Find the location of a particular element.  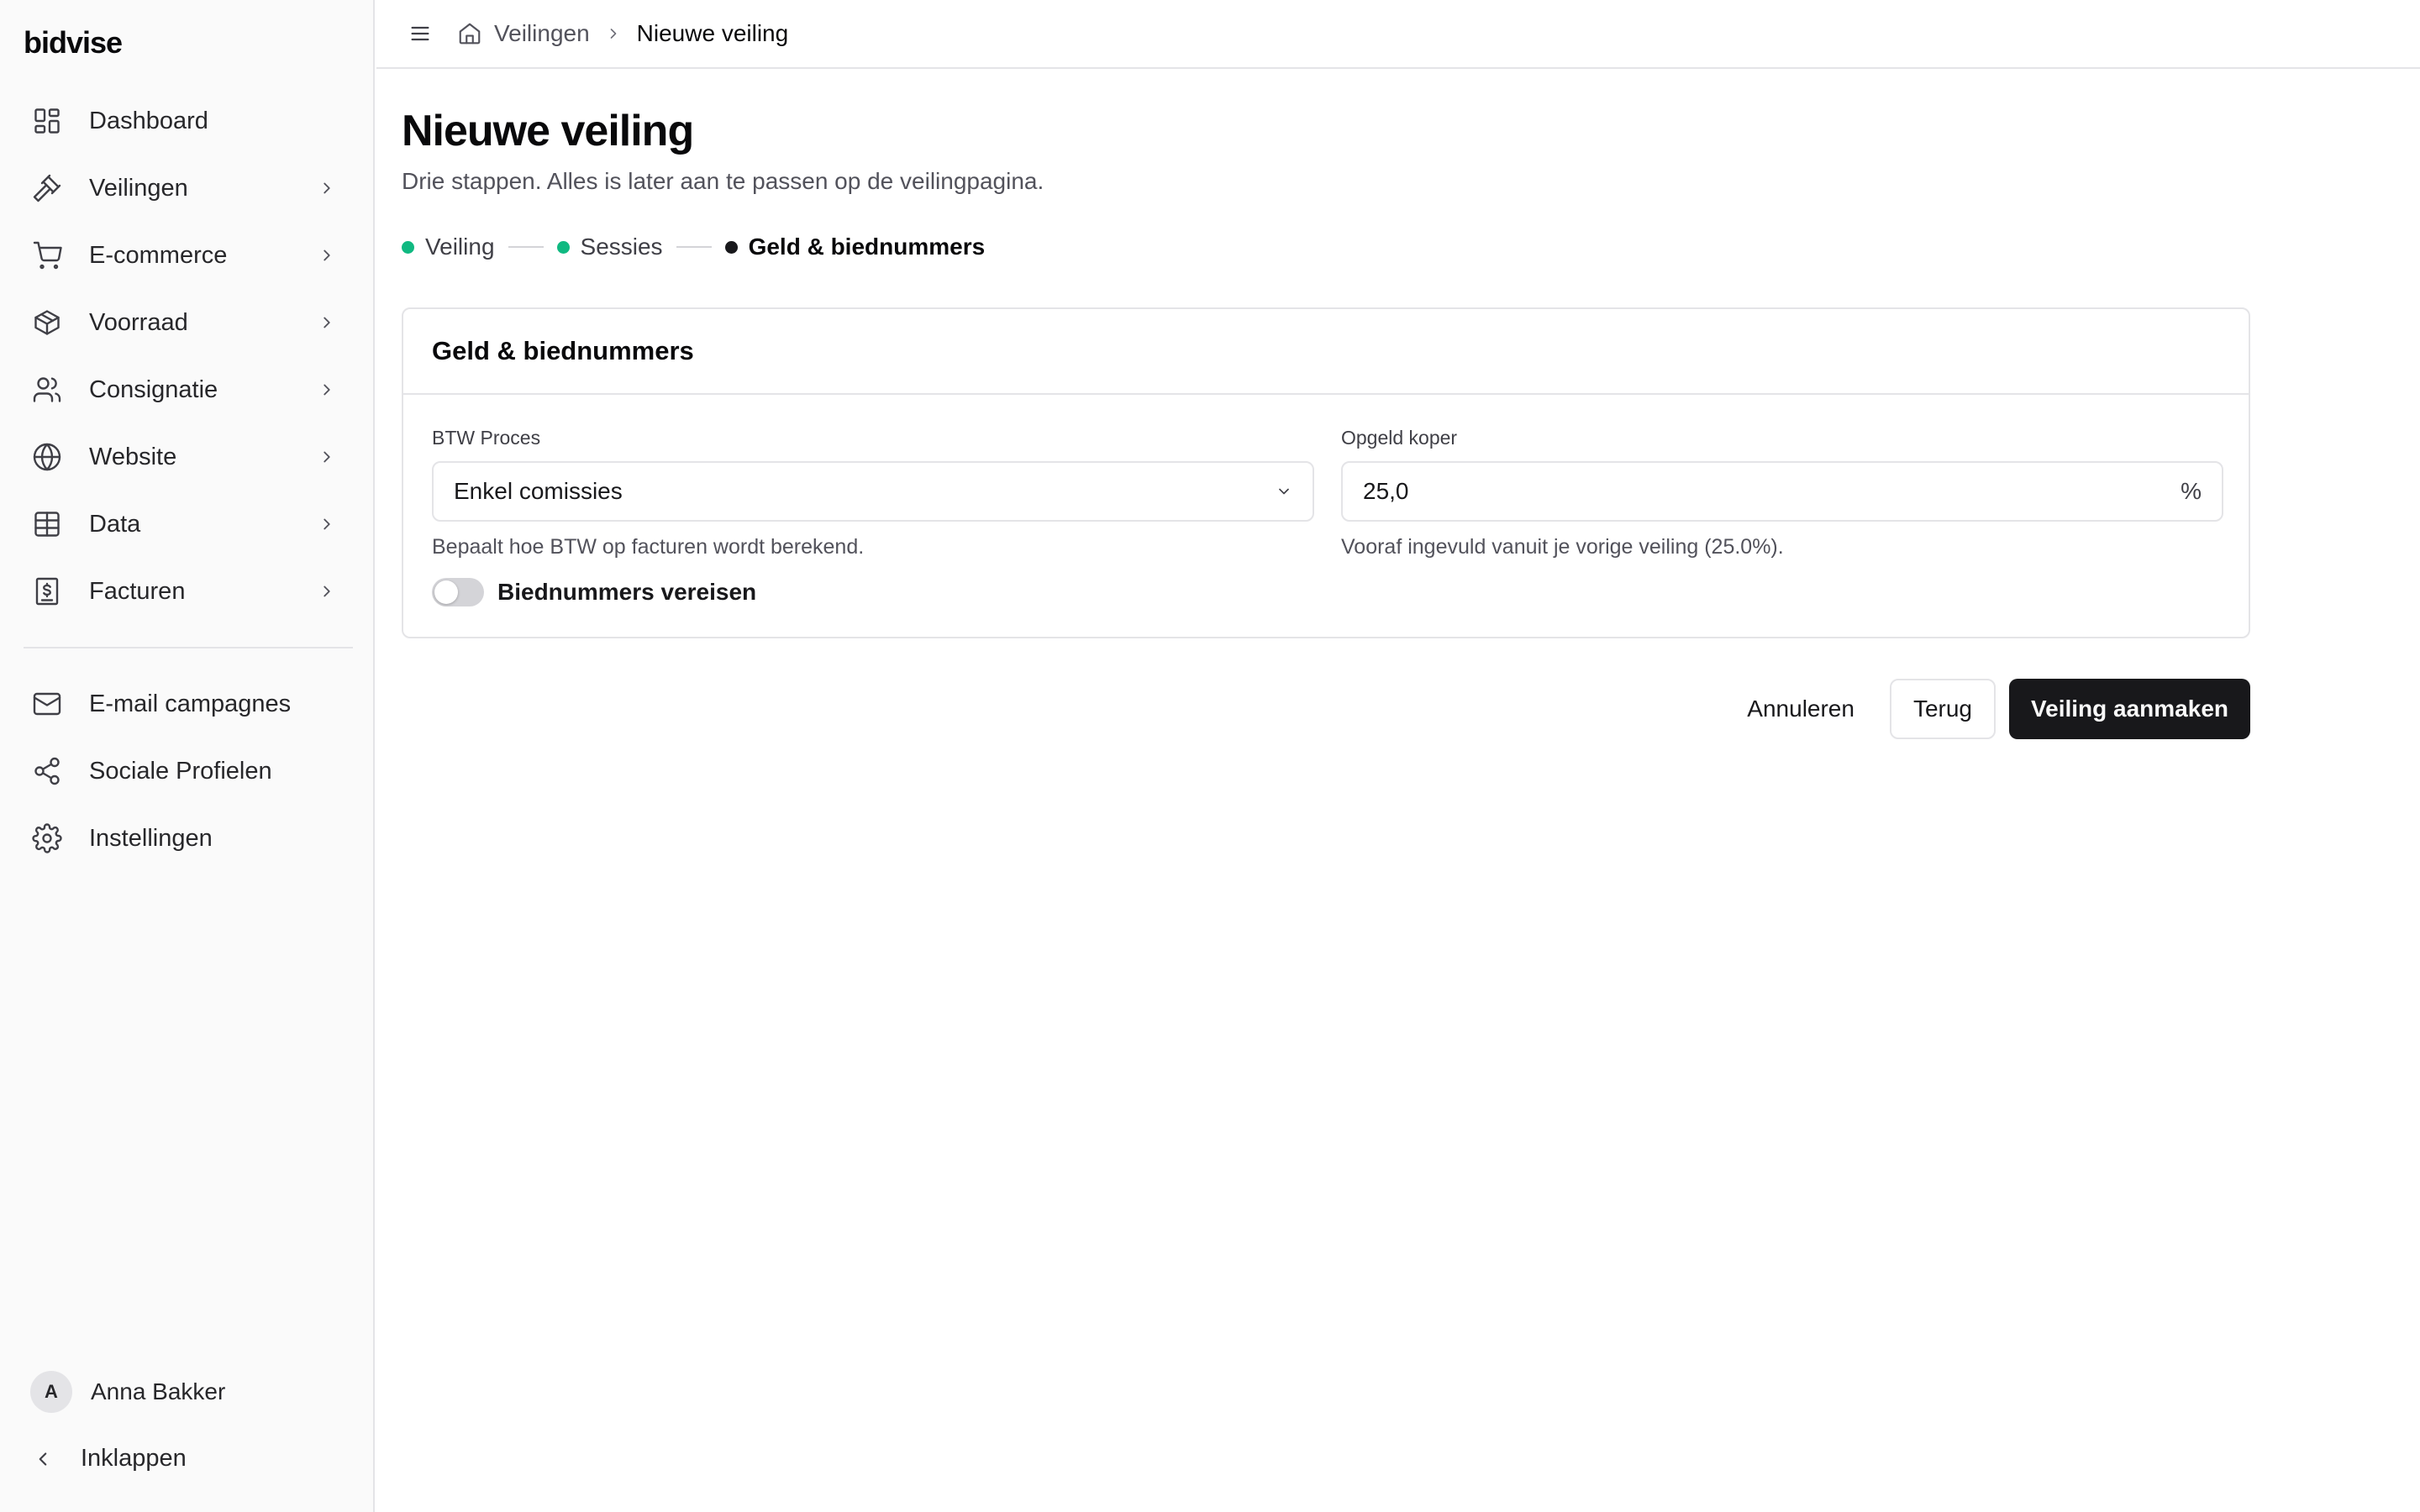

bidnumbers-toggle-row: Biednummers vereisen is located at coordinates (594, 592).